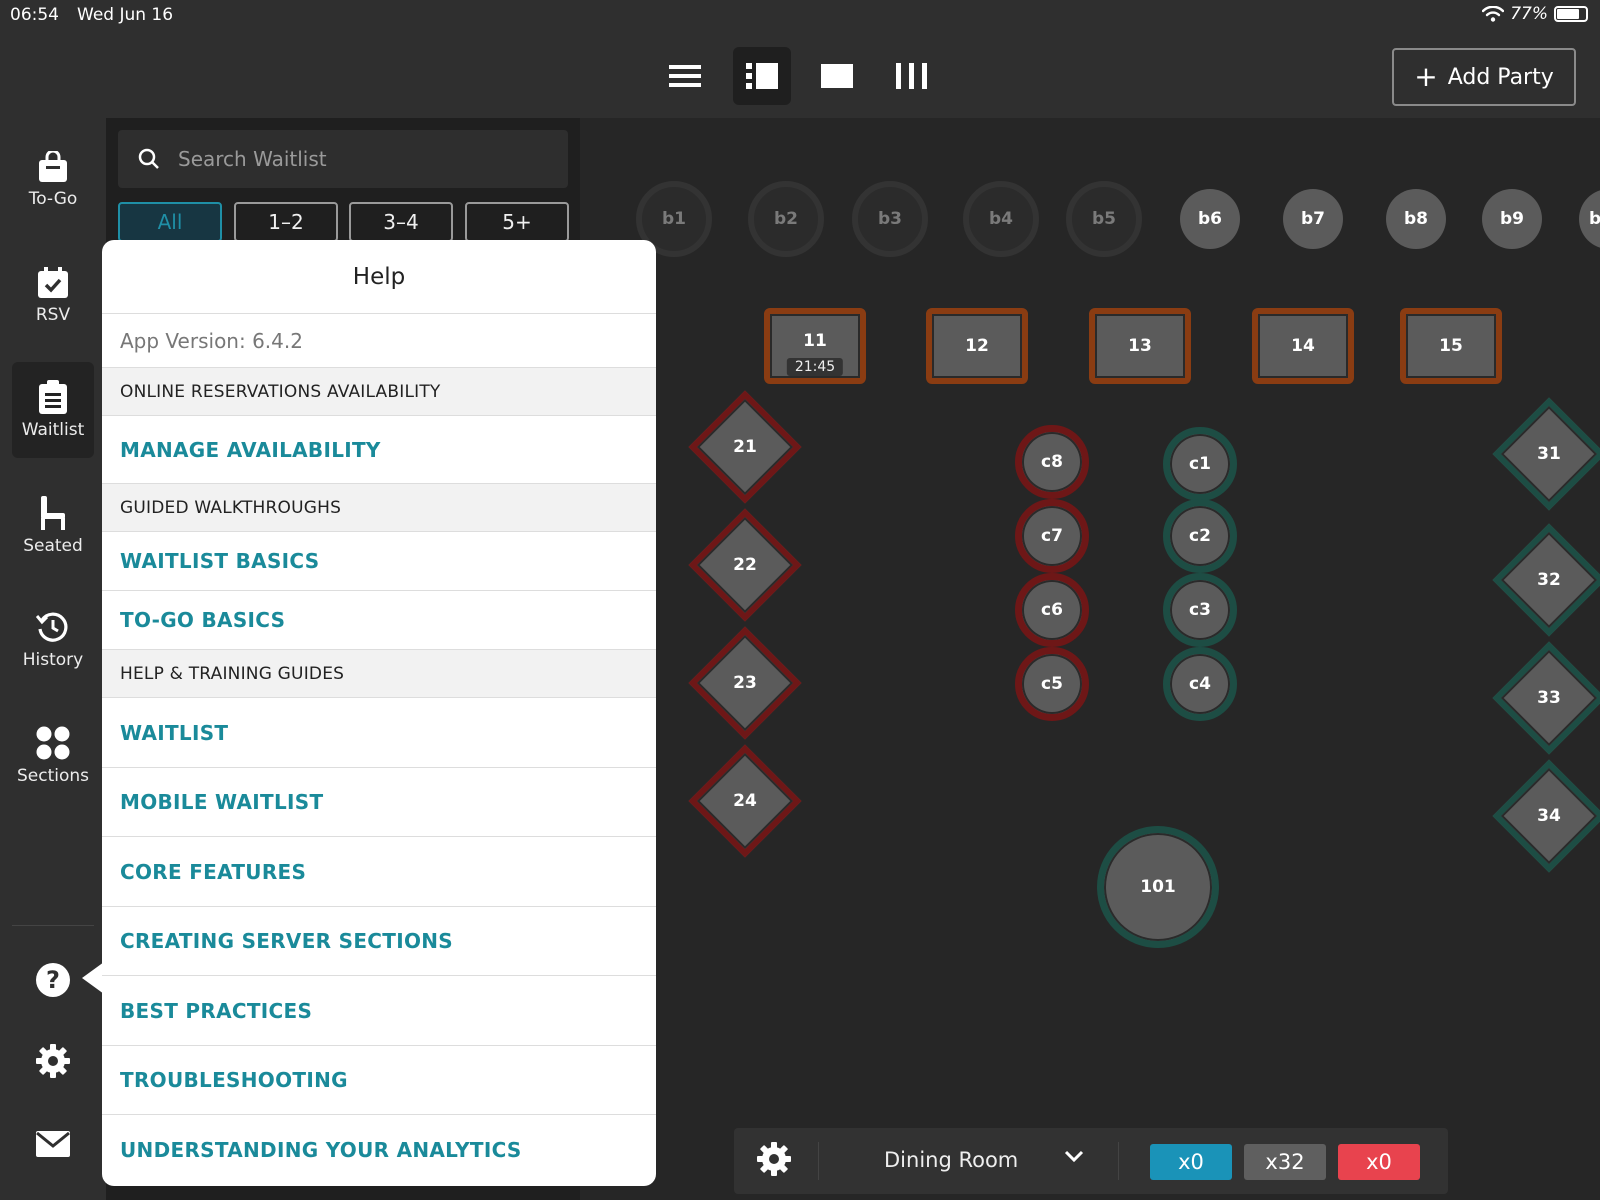  I want to click on rail-item-to-go: To-Go, so click(53, 180).